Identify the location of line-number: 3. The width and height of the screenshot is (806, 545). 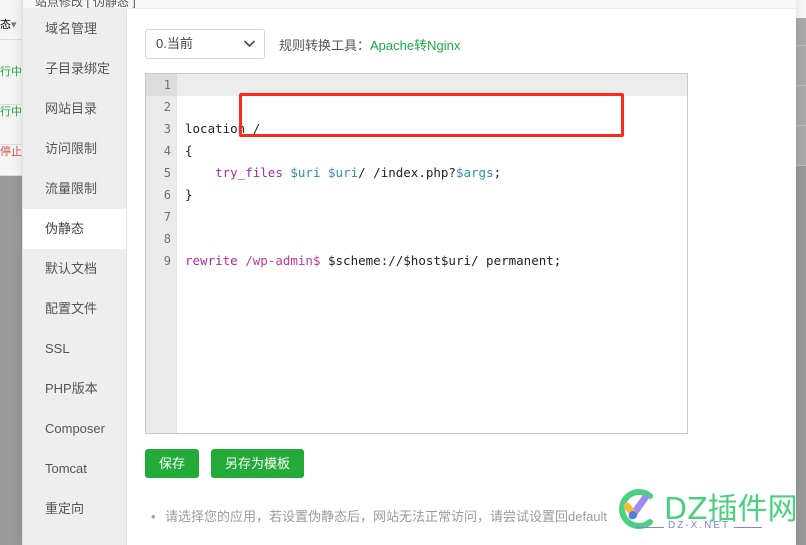
(167, 129).